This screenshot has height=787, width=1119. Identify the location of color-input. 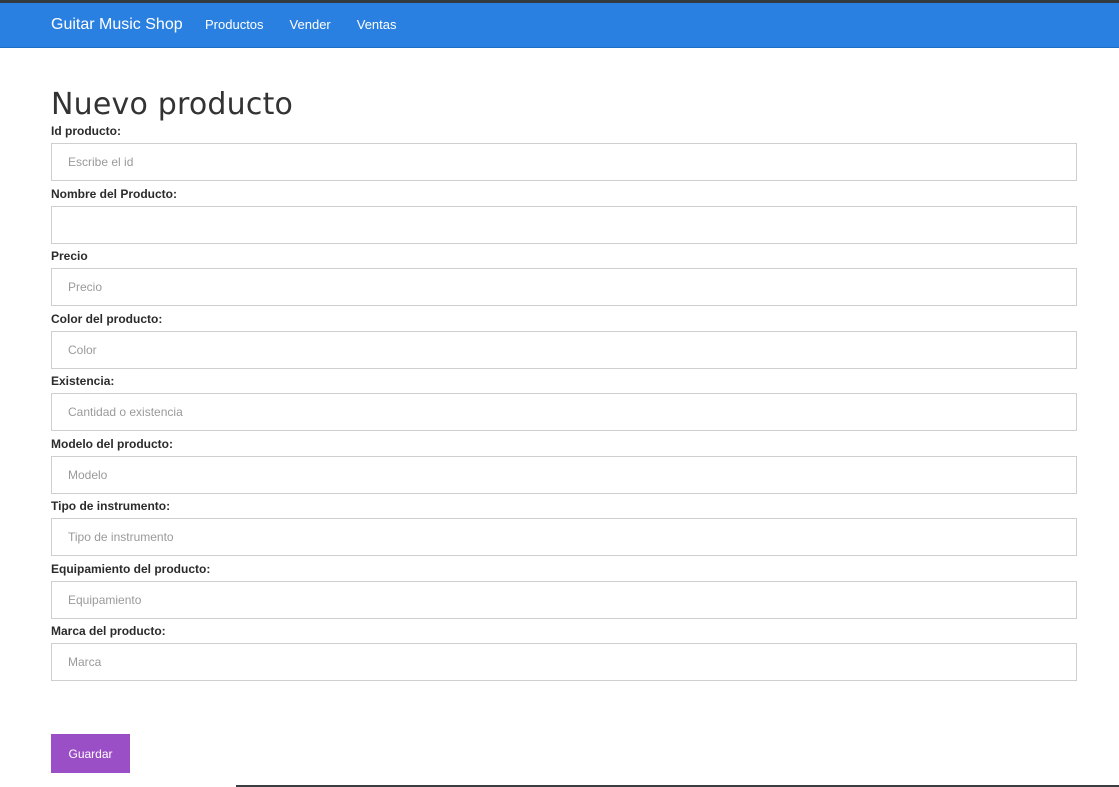
(564, 349).